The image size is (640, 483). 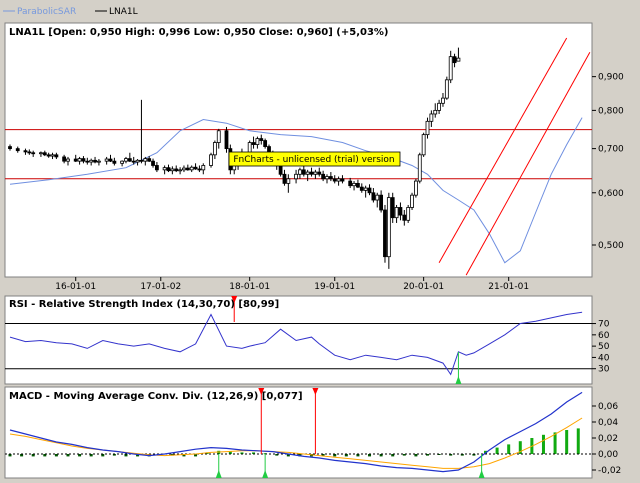 I want to click on price-xtick-label-4: 20-01-01, so click(x=423, y=287).